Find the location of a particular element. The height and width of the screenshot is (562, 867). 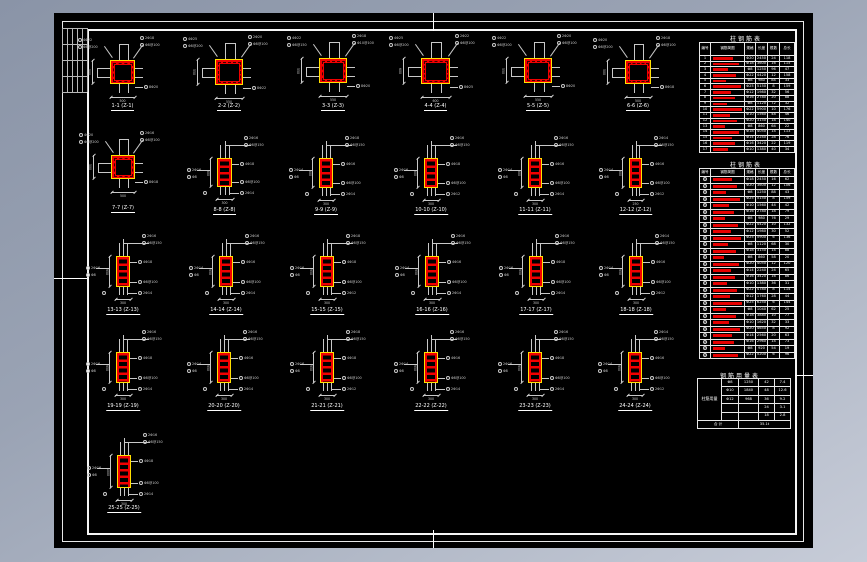

rebar-callout: 2Φ20 is located at coordinates (564, 36).